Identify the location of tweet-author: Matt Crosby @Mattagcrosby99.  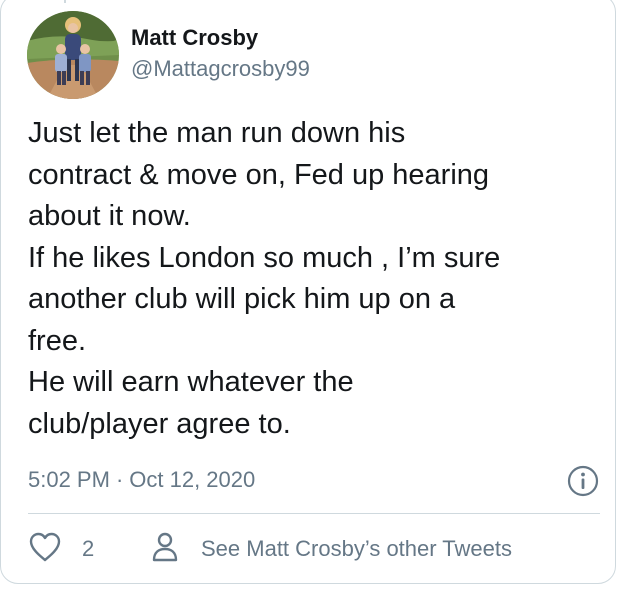
(220, 54).